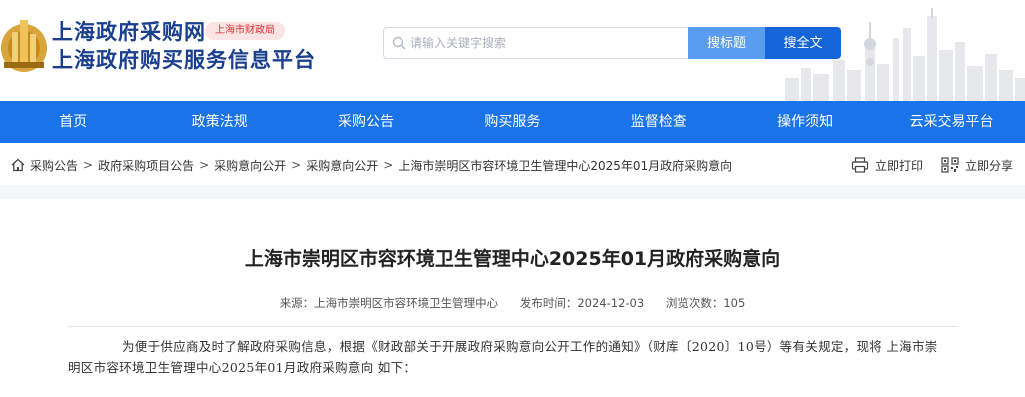  Describe the element at coordinates (245, 31) in the screenshot. I see `department-badge: 上海市财政局` at that location.